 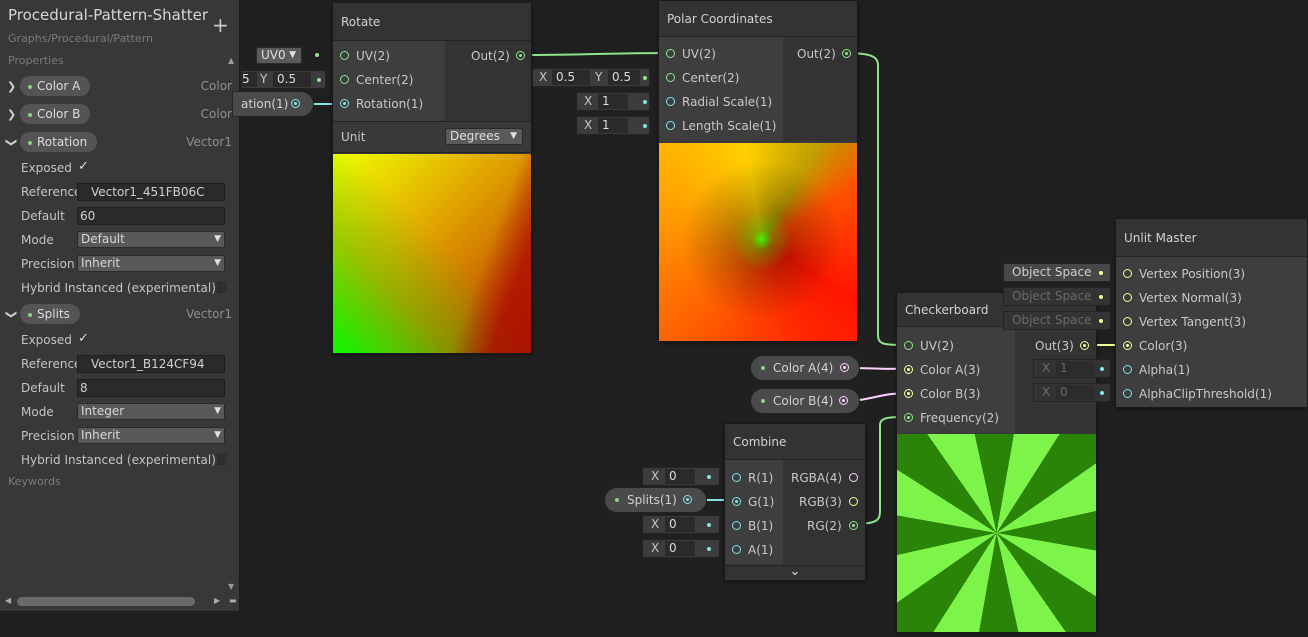 I want to click on combine-a-input: X 0, so click(x=681, y=548).